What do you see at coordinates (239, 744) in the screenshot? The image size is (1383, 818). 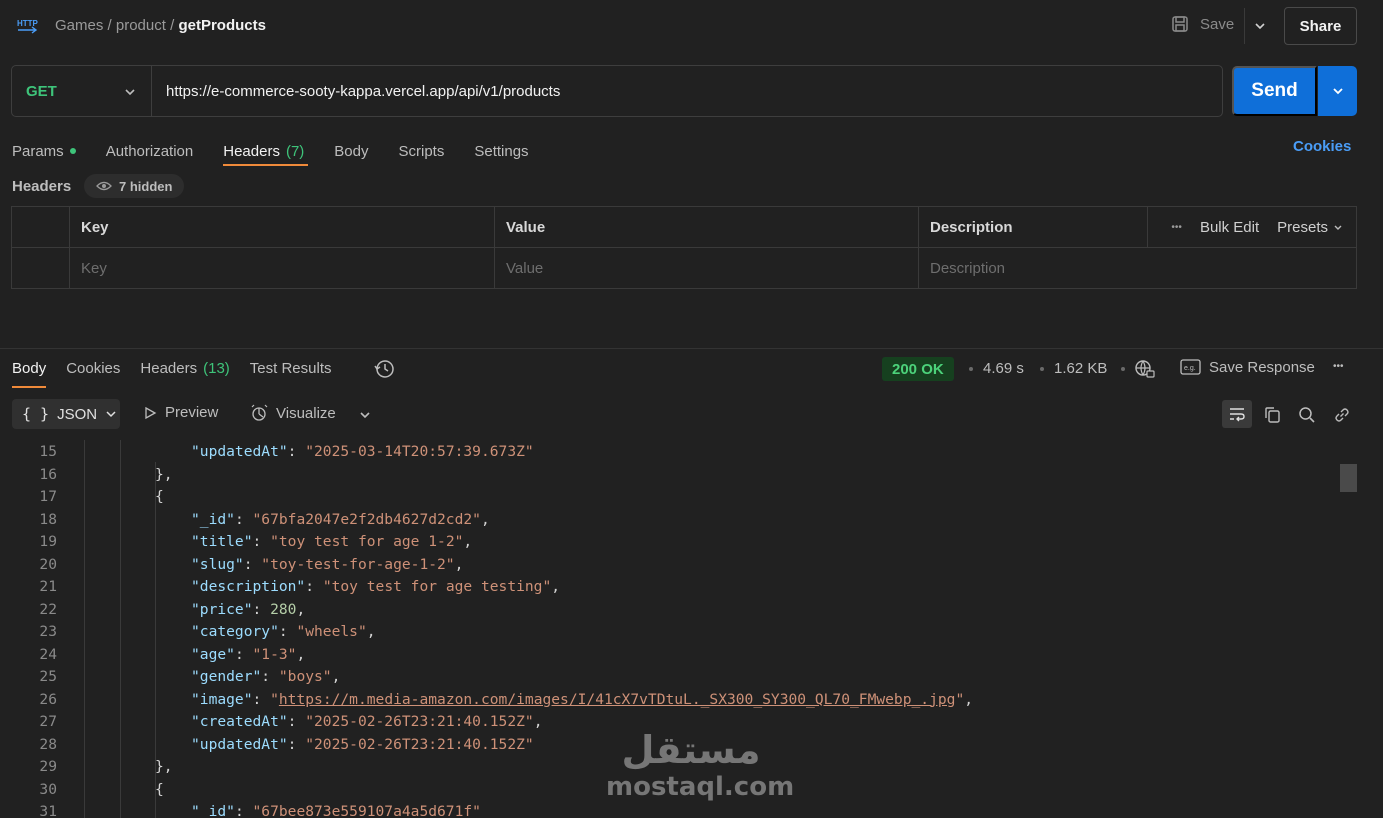 I see `json-key: "updatedAt"` at bounding box center [239, 744].